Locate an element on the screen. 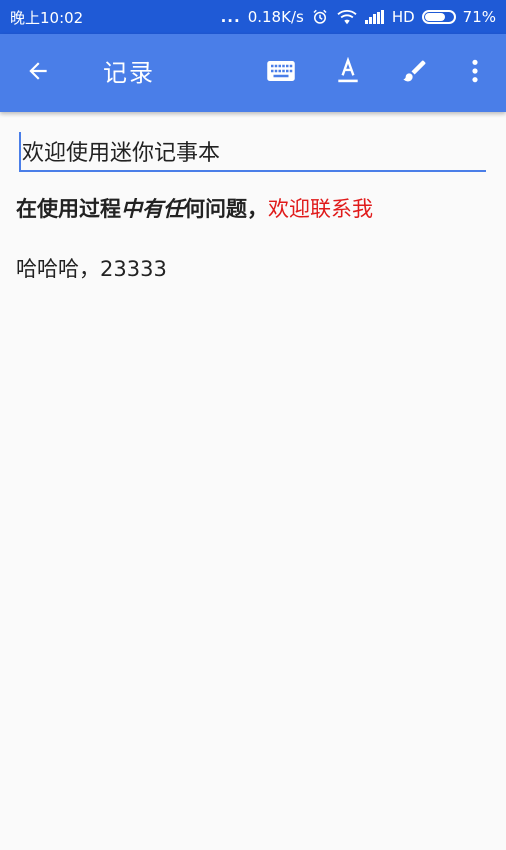  status-time: 晚上10:02 is located at coordinates (47, 17).